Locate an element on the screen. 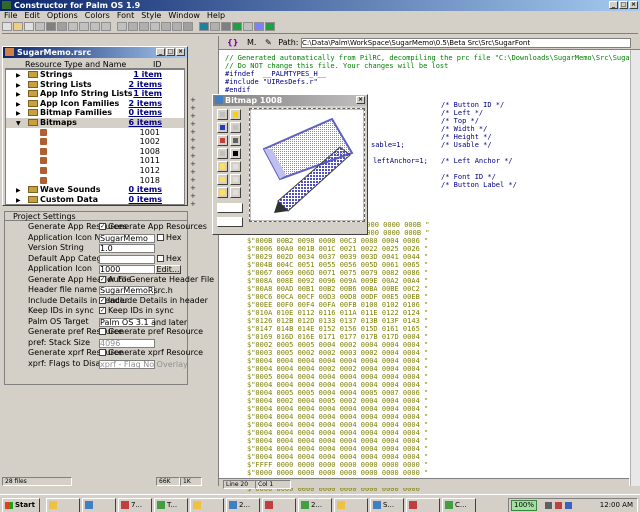 The image size is (640, 512). rect-tool-icon is located at coordinates (222, 166).